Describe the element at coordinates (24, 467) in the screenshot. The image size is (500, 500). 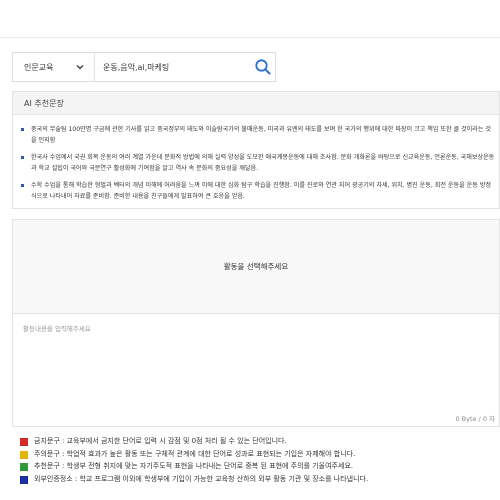
I see `green-swatch-icon` at that location.